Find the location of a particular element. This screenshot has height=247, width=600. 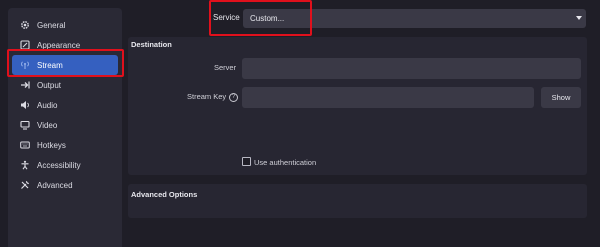

server-label: Server is located at coordinates (225, 67).